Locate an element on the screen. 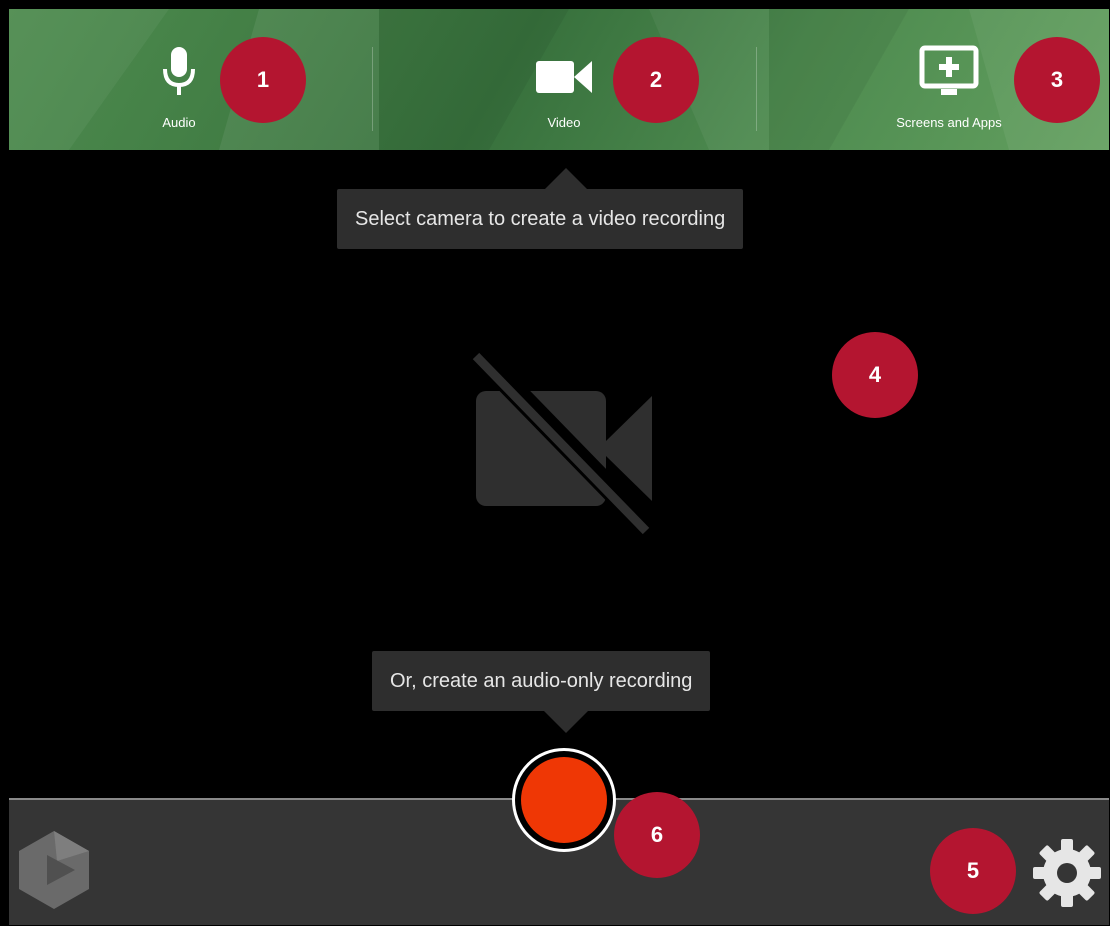 This screenshot has height=926, width=1110. video-source-button: Video is located at coordinates (564, 79).